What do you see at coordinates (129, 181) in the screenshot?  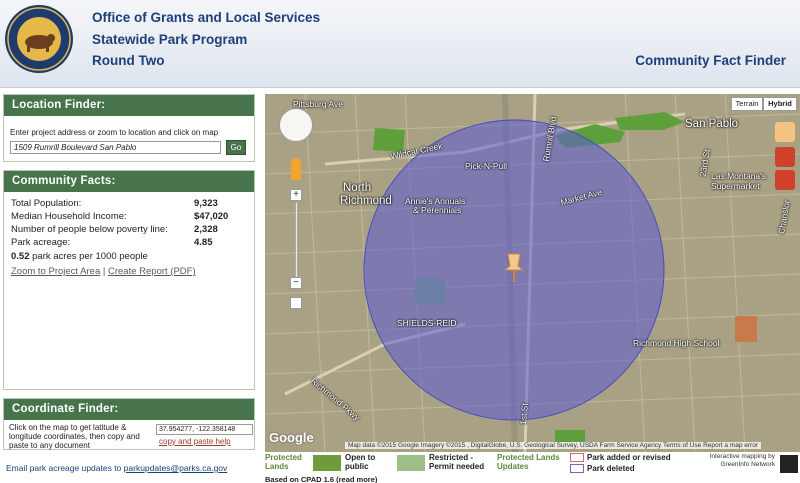 I see `community-facts-heading: Community Facts:` at bounding box center [129, 181].